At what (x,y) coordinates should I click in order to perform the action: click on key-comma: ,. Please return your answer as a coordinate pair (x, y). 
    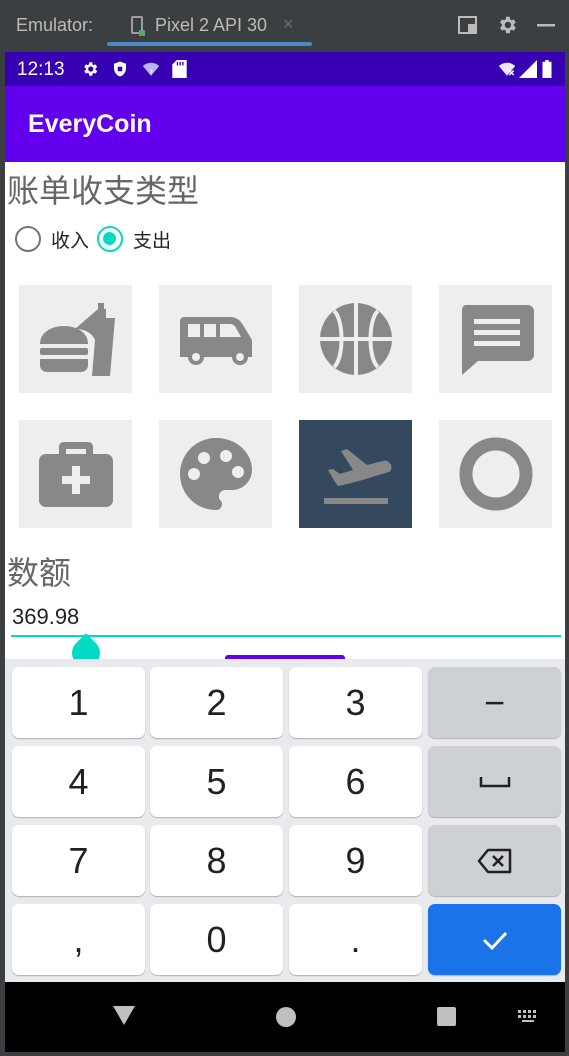
    Looking at the image, I should click on (78, 939).